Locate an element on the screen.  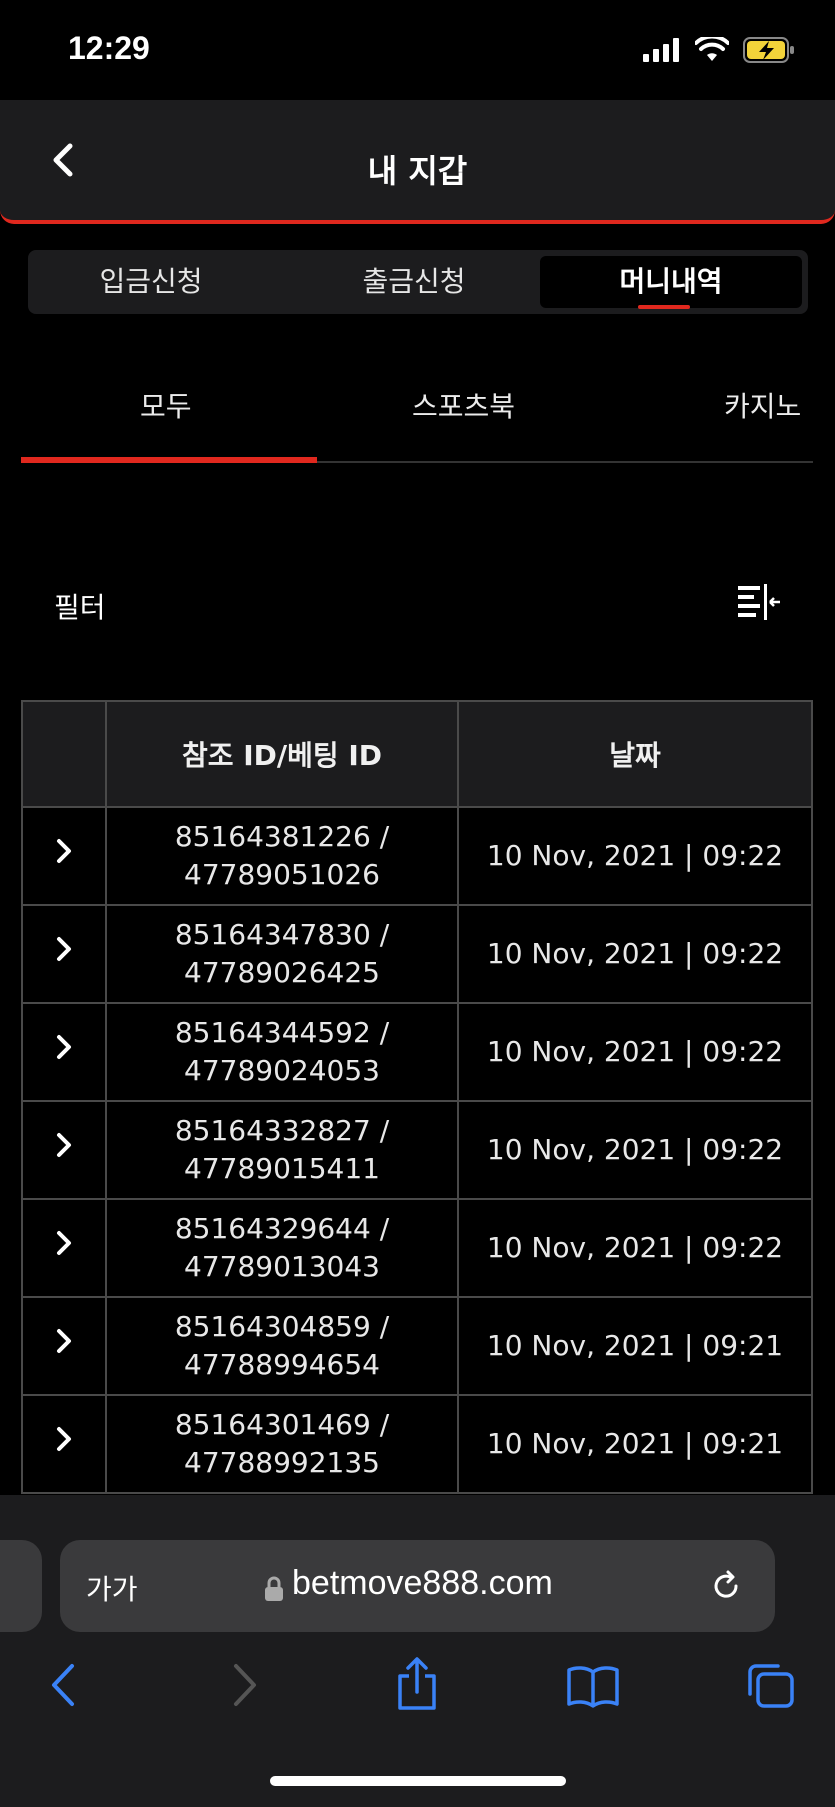
bet-id: 47789015411 is located at coordinates (282, 1168).